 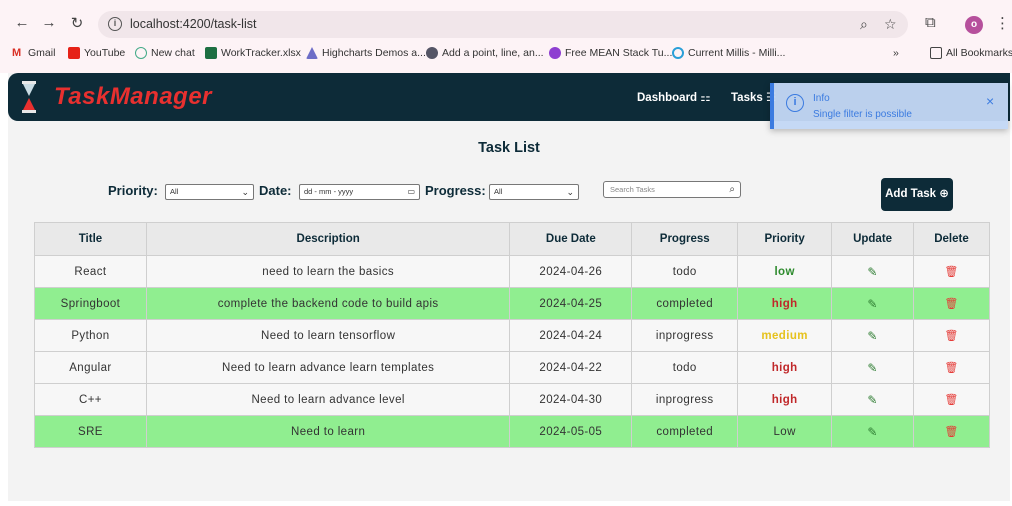 What do you see at coordinates (705, 98) in the screenshot?
I see `dashboard-icon: ⚏` at bounding box center [705, 98].